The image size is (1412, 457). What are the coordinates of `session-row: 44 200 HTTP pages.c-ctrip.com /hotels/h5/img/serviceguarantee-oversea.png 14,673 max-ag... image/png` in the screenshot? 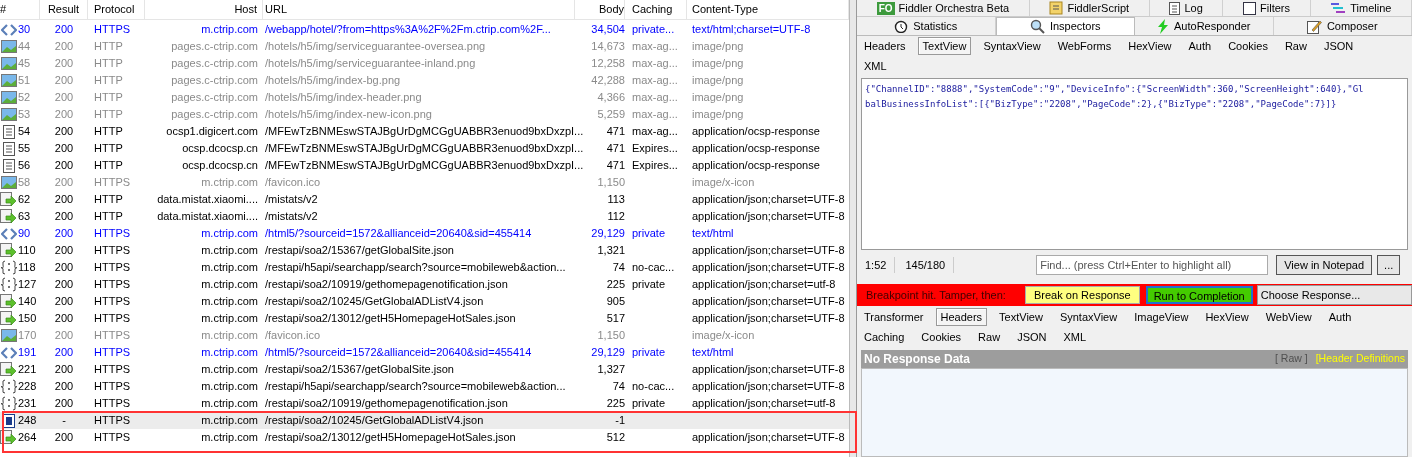 It's located at (424, 46).